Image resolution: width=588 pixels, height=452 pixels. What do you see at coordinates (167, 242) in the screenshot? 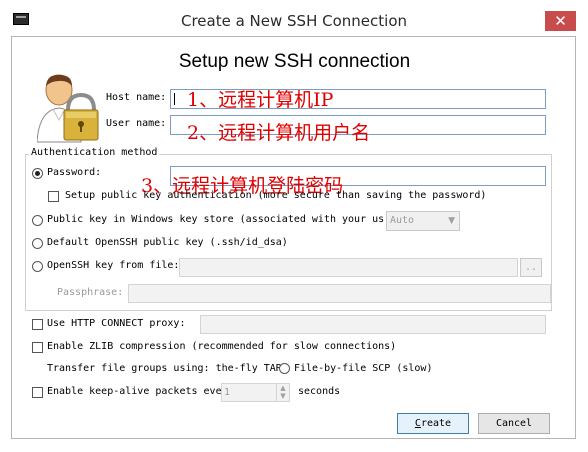
I see `default-openssh-key-label: Default OpenSSH public key (.ssh/id_dsa)` at bounding box center [167, 242].